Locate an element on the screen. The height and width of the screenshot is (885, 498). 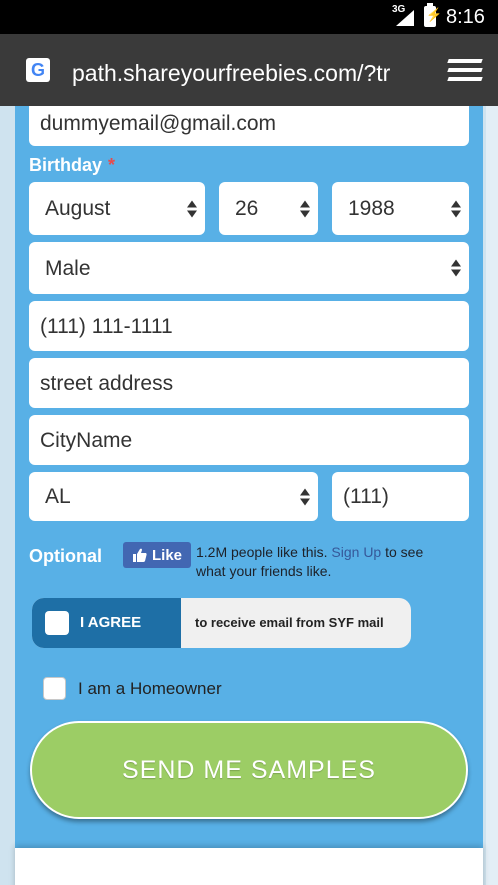
send-samples-button: SEND ME SAMPLES is located at coordinates (249, 770).